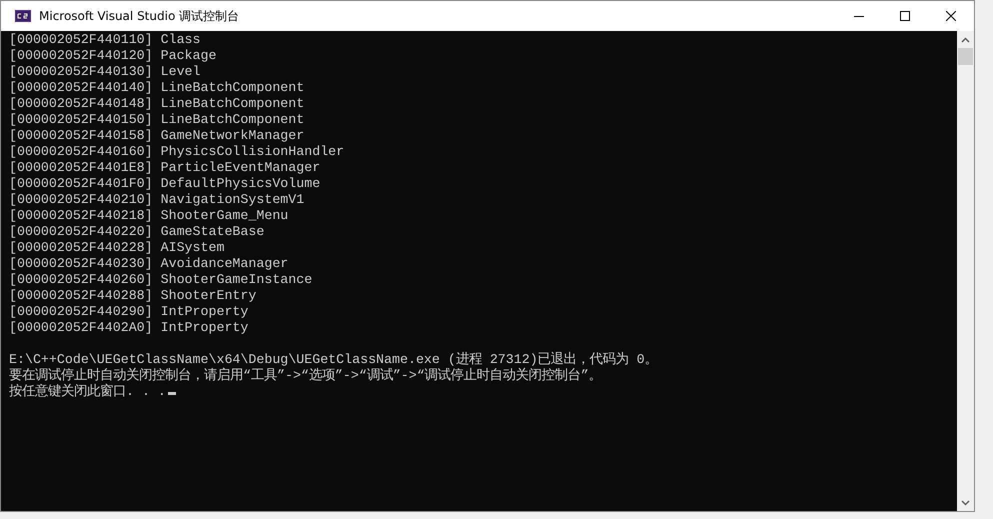 The image size is (993, 519). I want to click on maximize-icon, so click(905, 16).